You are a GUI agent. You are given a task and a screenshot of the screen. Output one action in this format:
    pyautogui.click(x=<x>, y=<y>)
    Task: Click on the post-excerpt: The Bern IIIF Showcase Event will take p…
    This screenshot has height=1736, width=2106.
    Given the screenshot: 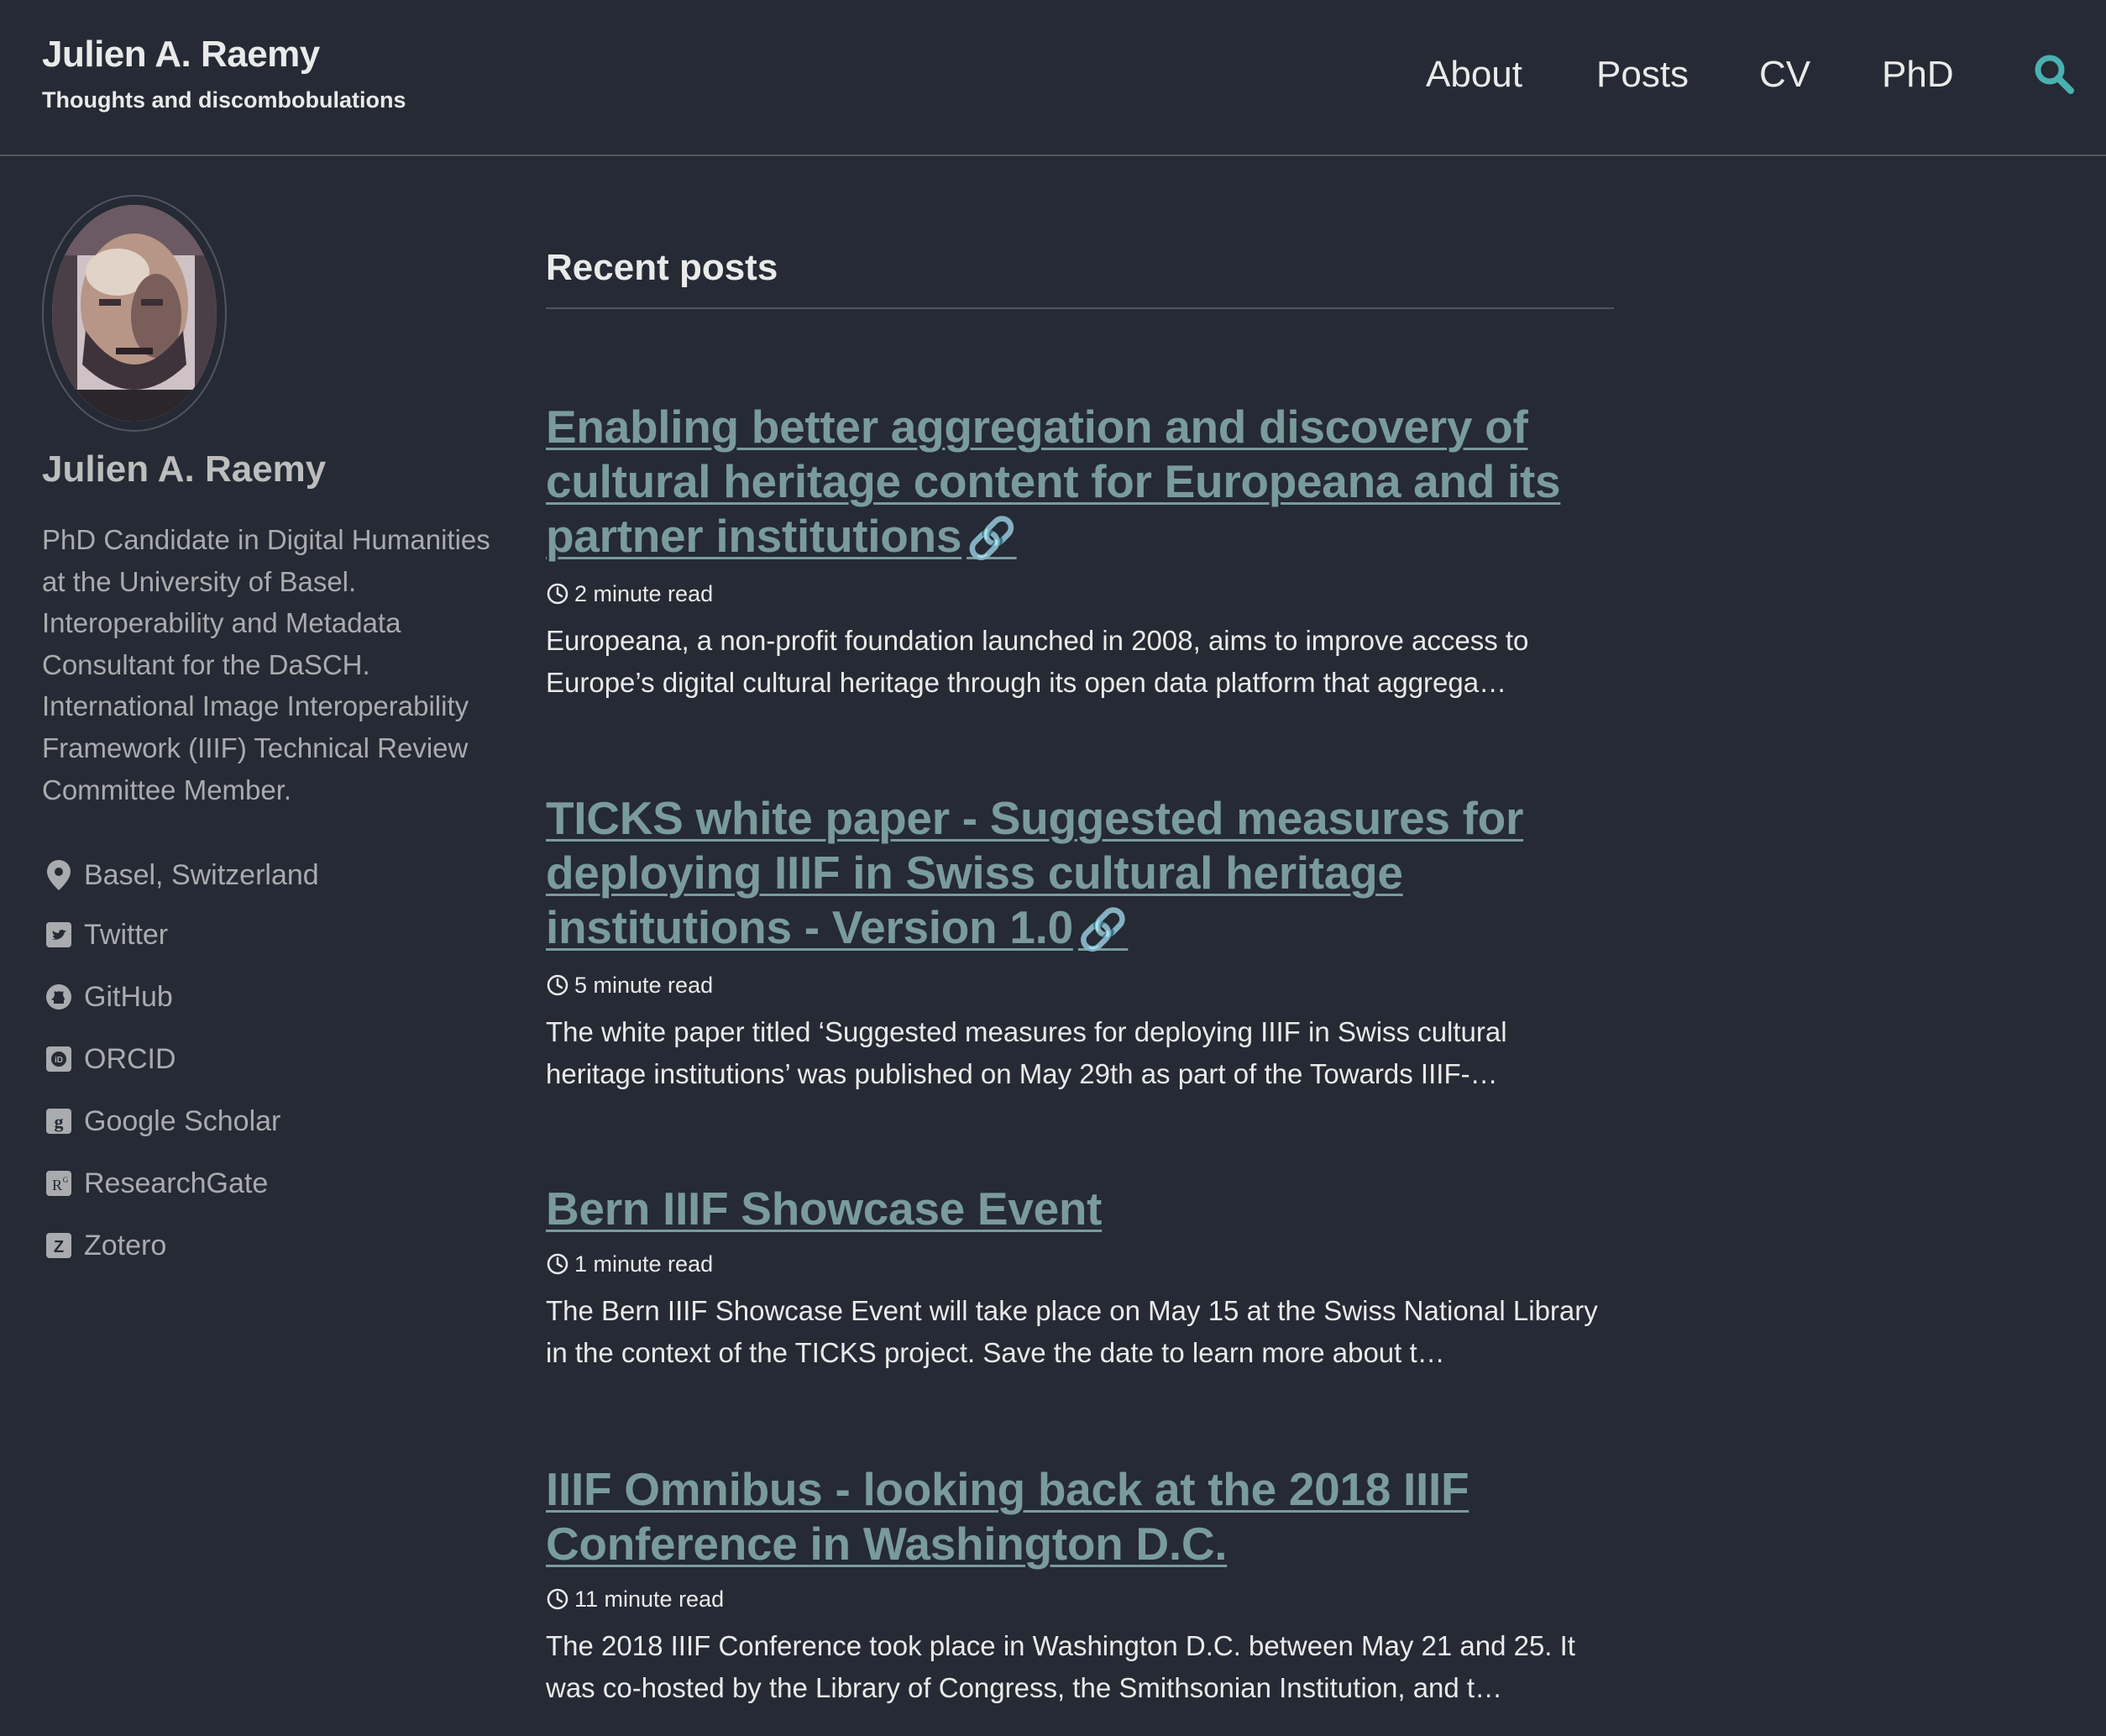 What is the action you would take?
    pyautogui.click(x=1072, y=1331)
    